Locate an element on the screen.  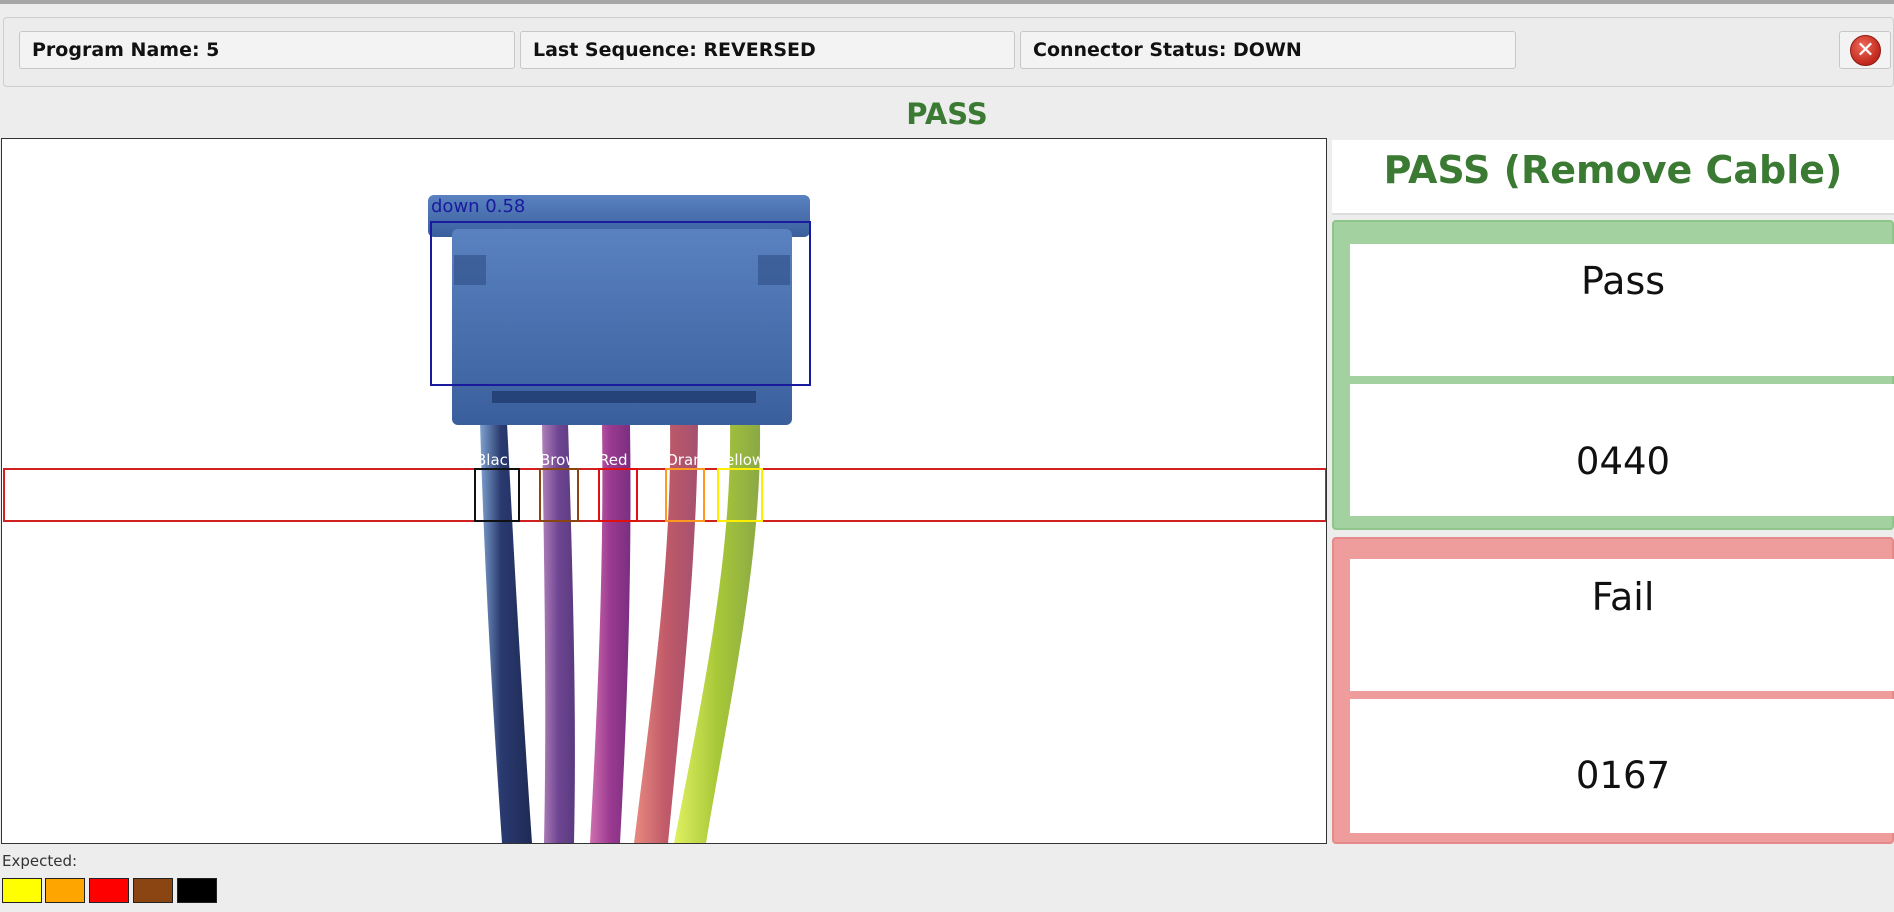
fail-count: 0167 is located at coordinates (1622, 766).